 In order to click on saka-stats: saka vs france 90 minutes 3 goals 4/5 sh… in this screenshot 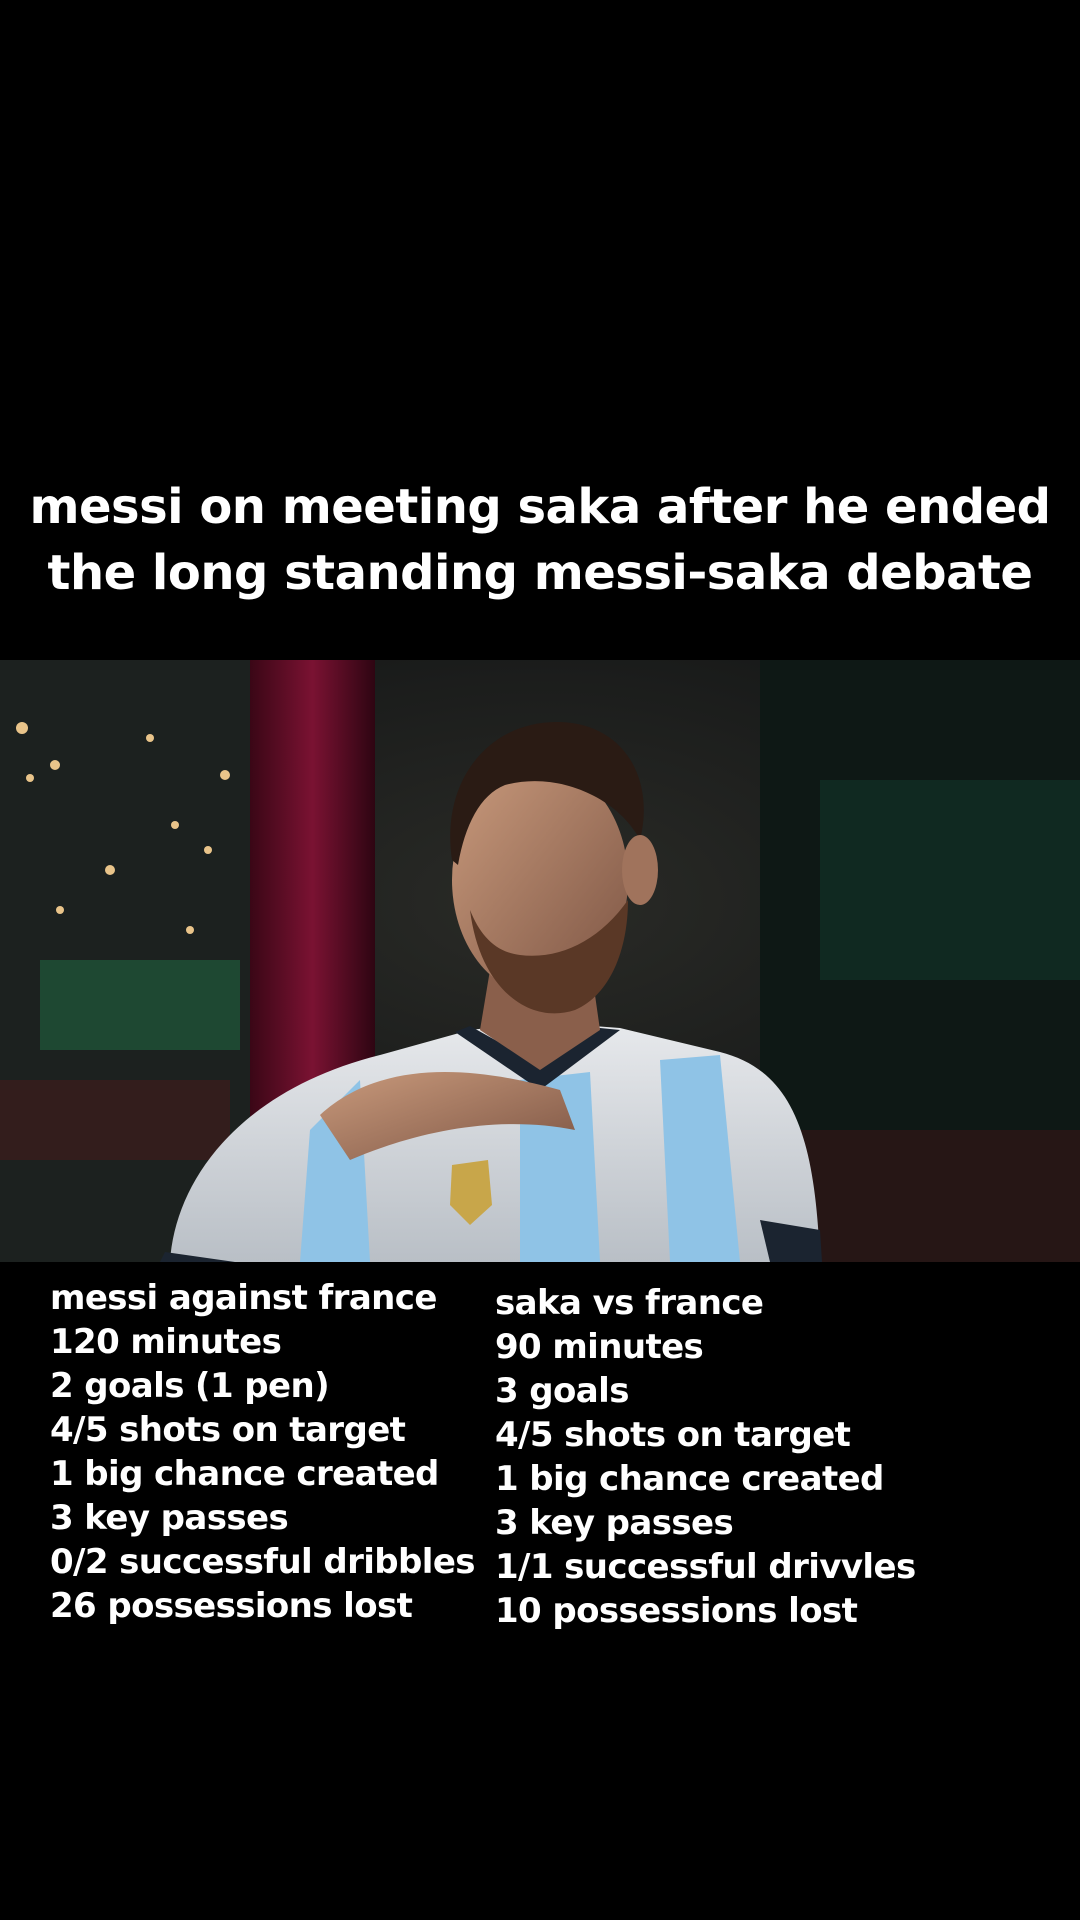, I will do `click(705, 1457)`.